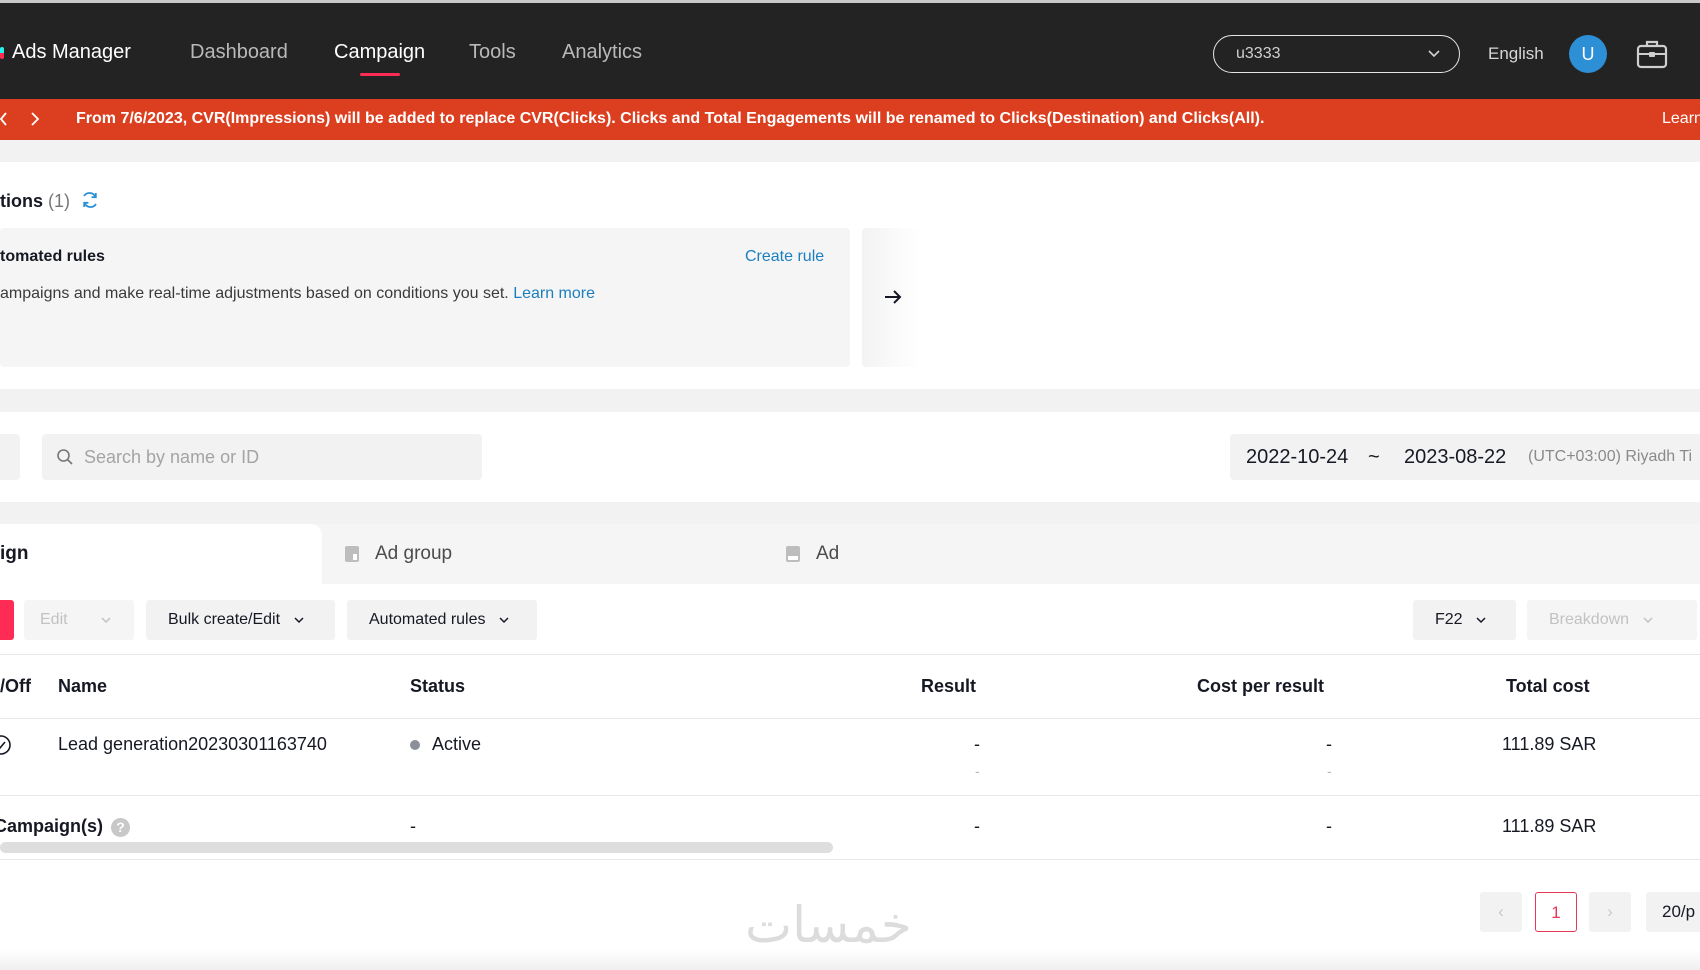  What do you see at coordinates (1548, 686) in the screenshot?
I see `col-header-total-cost: Total cost` at bounding box center [1548, 686].